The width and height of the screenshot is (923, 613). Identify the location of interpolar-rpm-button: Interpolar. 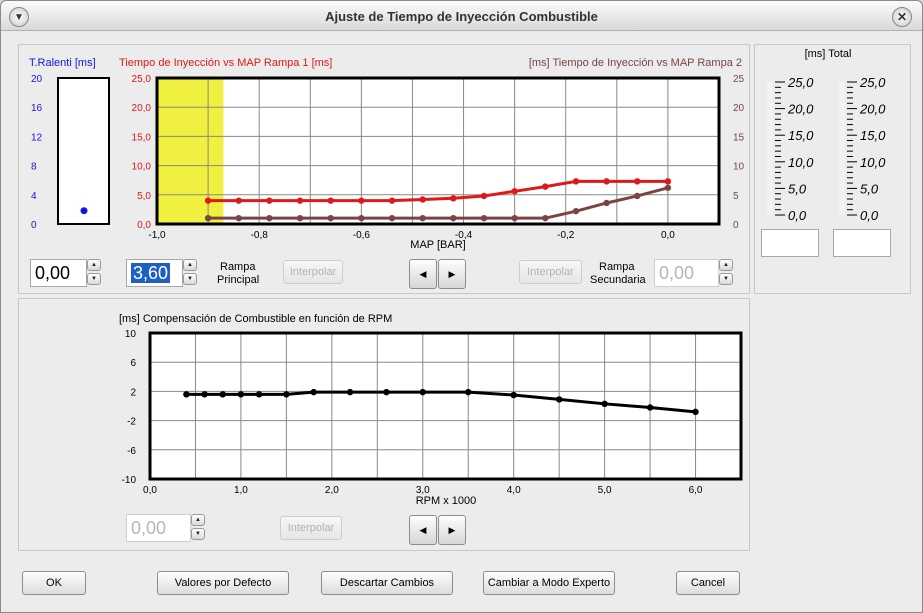
(311, 528).